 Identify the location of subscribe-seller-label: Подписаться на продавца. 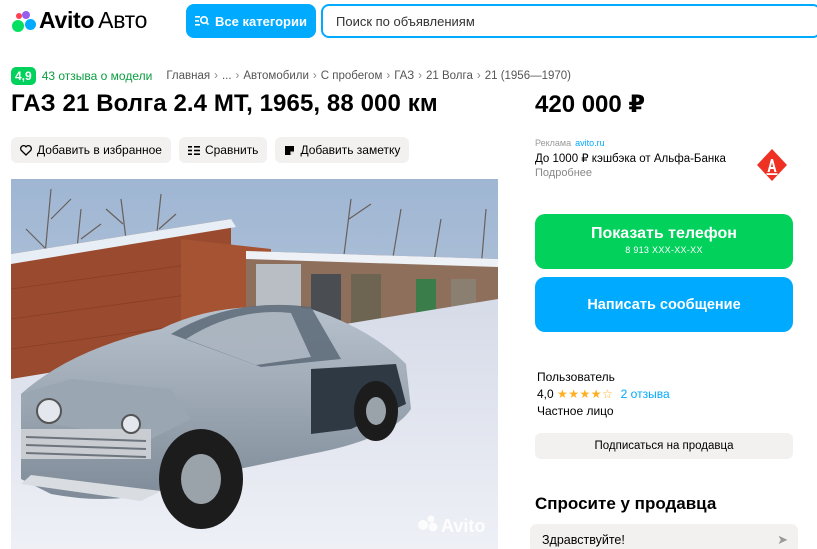
(664, 446).